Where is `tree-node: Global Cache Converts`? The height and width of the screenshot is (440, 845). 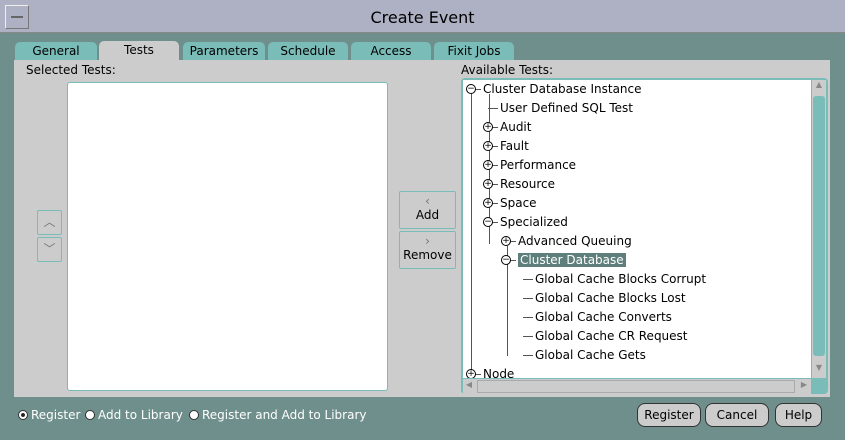 tree-node: Global Cache Converts is located at coordinates (603, 317).